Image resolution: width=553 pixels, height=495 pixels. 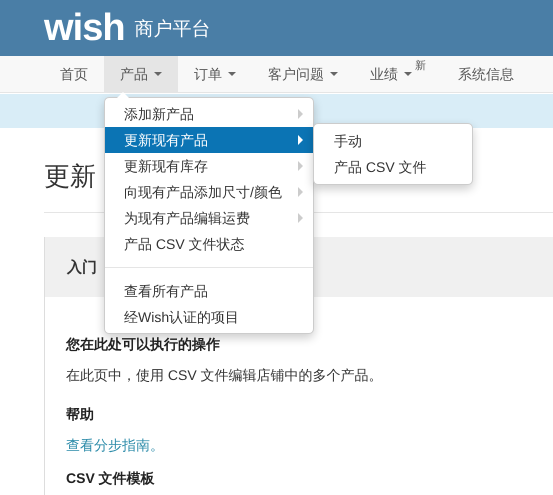 I want to click on nav-tab: 客户问题, so click(x=303, y=74).